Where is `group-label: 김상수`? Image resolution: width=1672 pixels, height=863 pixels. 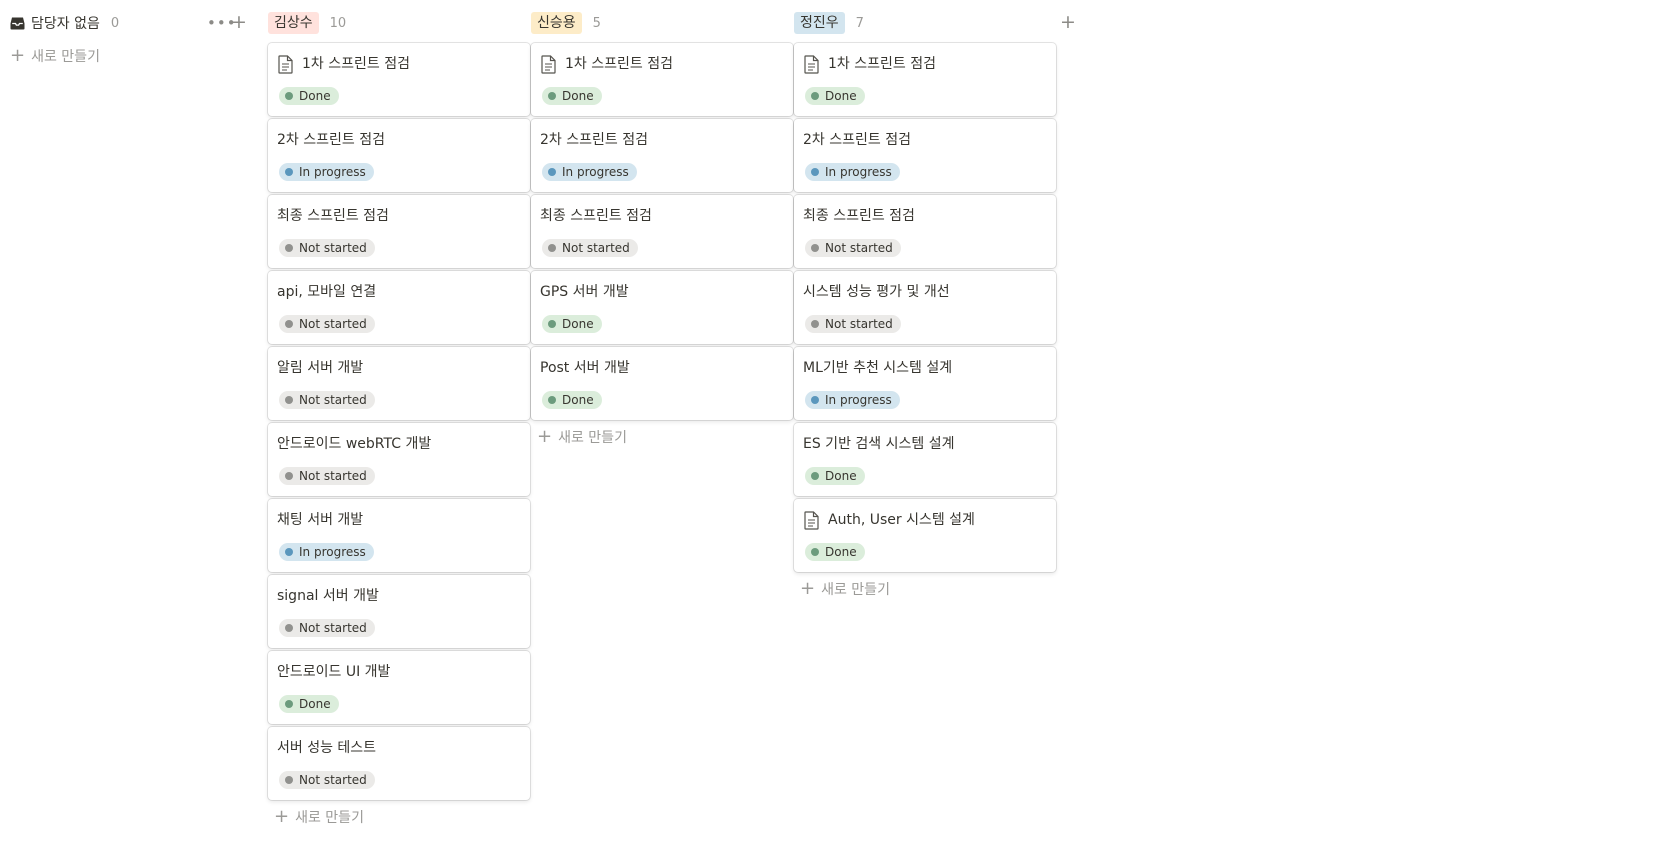 group-label: 김상수 is located at coordinates (293, 23).